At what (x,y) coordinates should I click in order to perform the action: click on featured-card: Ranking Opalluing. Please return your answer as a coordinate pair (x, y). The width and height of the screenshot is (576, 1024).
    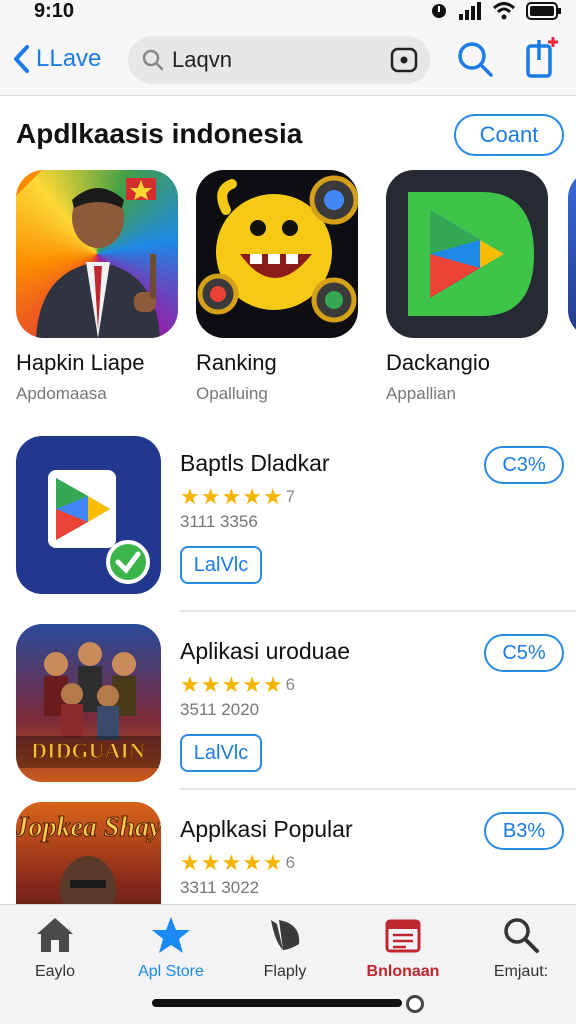
    Looking at the image, I should click on (281, 287).